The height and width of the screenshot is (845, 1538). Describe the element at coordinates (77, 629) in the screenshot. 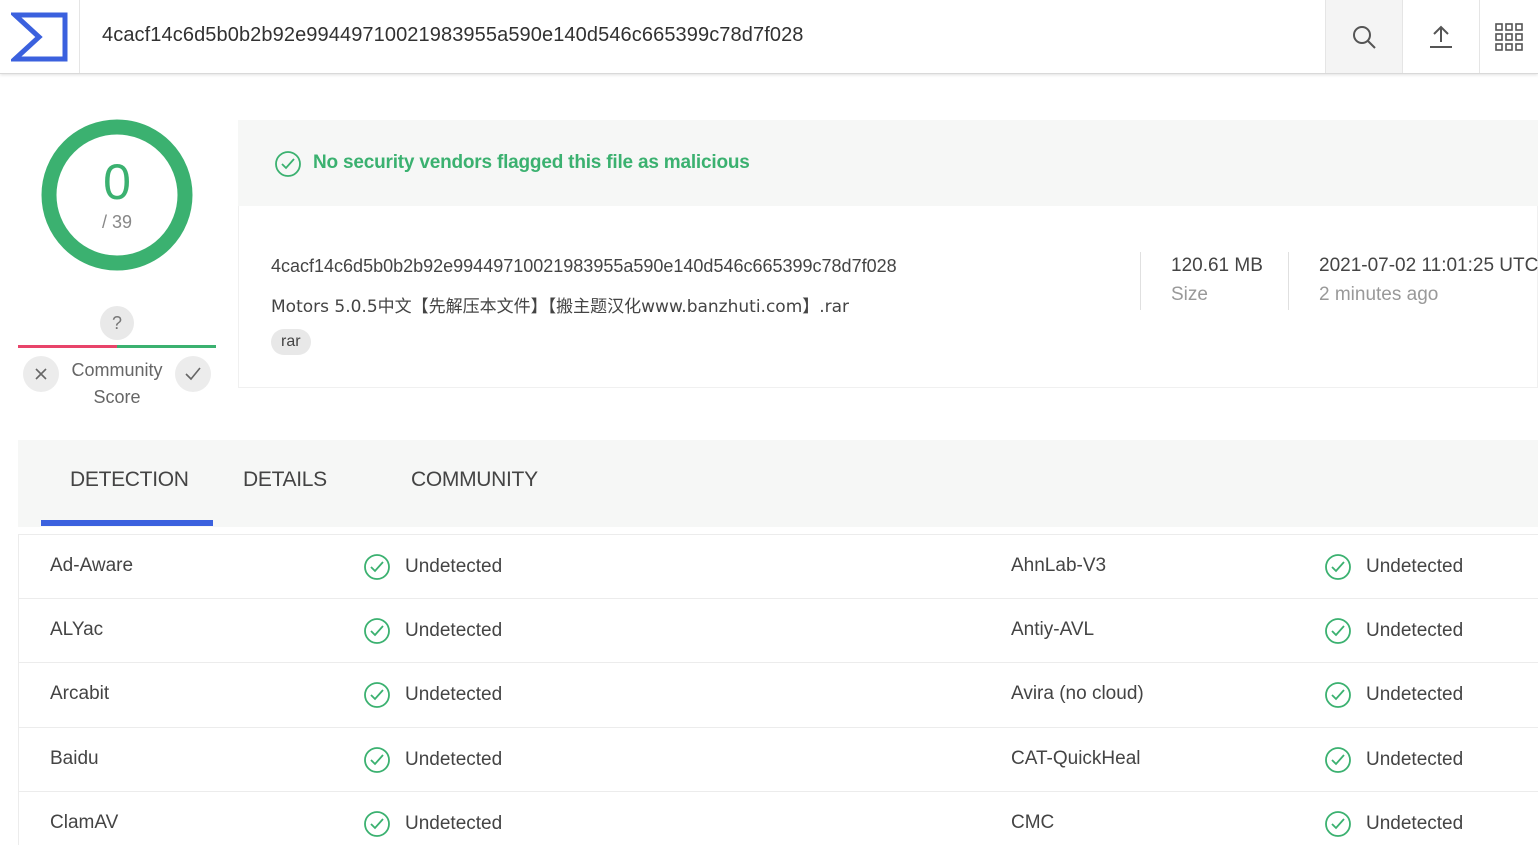

I see `vendor-name: ALYac` at that location.